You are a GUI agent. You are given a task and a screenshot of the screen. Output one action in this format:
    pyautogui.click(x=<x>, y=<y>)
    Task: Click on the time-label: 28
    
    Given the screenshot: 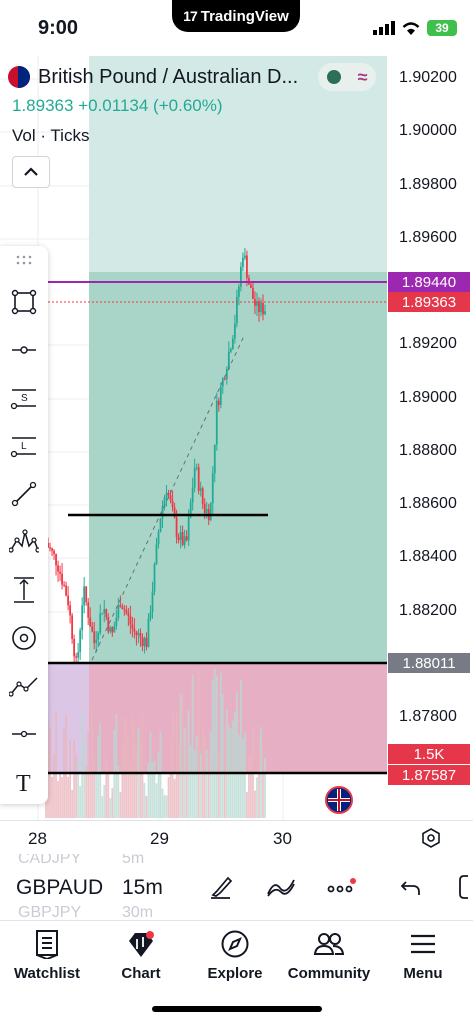 What is the action you would take?
    pyautogui.click(x=37, y=838)
    